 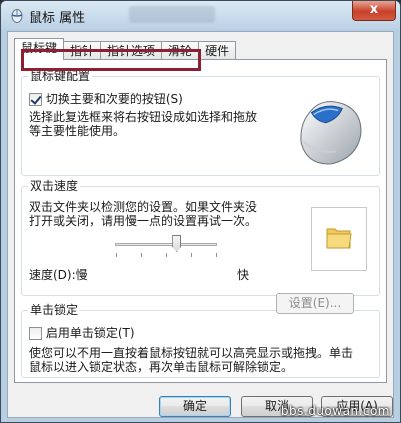 What do you see at coordinates (90, 333) in the screenshot?
I see `click-lock-label: 启用单击锁定(T)` at bounding box center [90, 333].